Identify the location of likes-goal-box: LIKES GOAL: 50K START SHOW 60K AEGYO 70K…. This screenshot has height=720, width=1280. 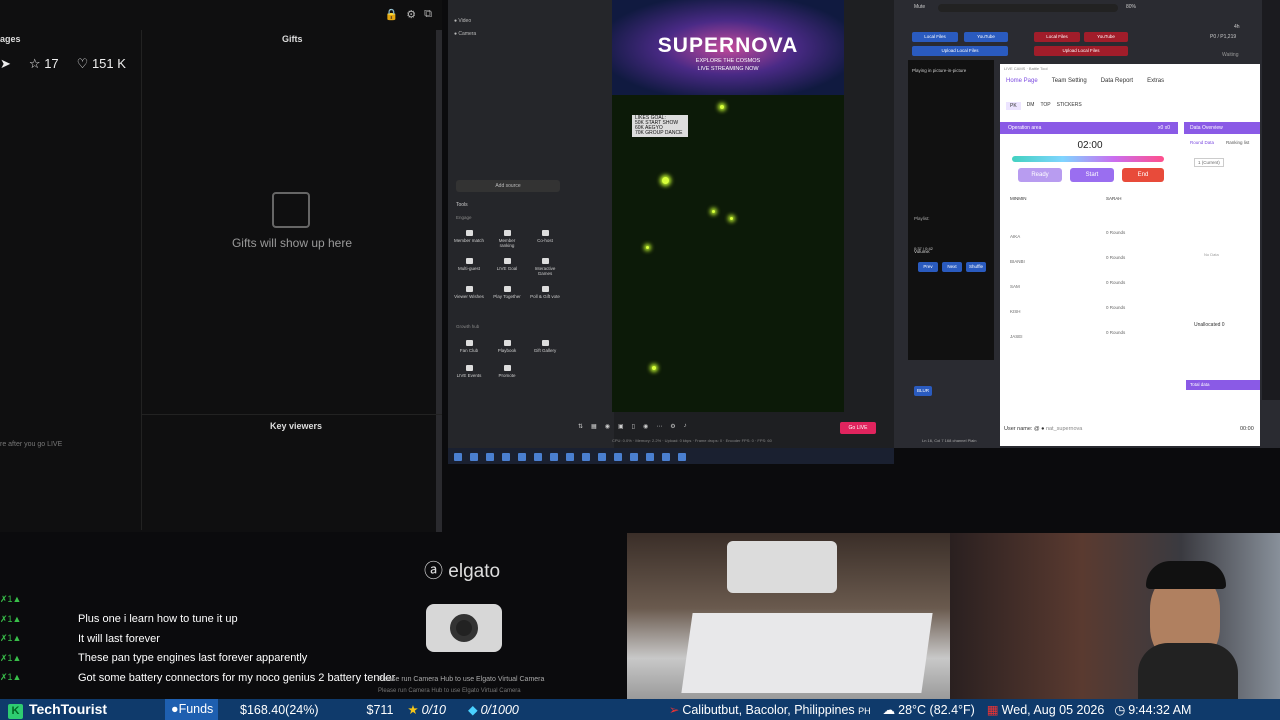
(660, 126).